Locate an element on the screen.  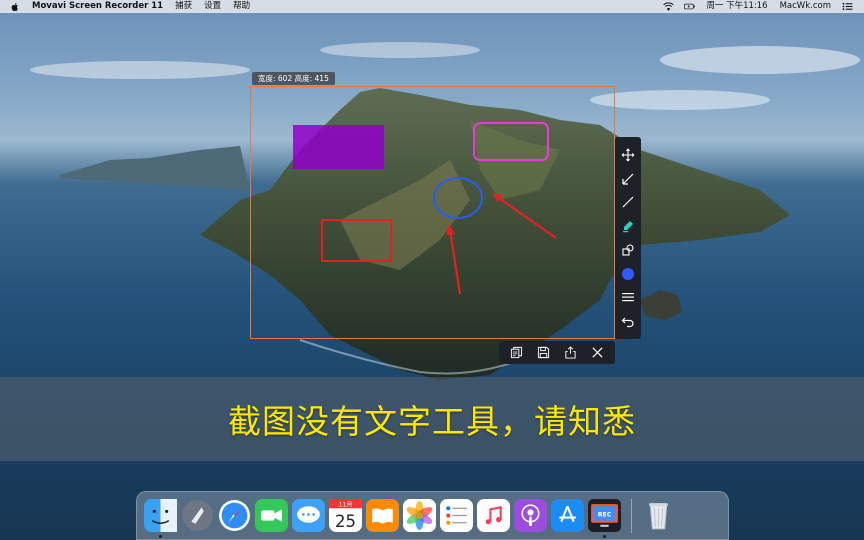
line-width-icon is located at coordinates (628, 297).